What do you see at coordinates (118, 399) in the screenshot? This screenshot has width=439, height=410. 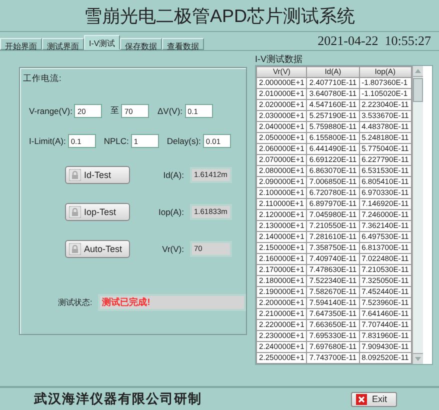 I see `company-name: 武汉海洋仪器有限公司研制` at bounding box center [118, 399].